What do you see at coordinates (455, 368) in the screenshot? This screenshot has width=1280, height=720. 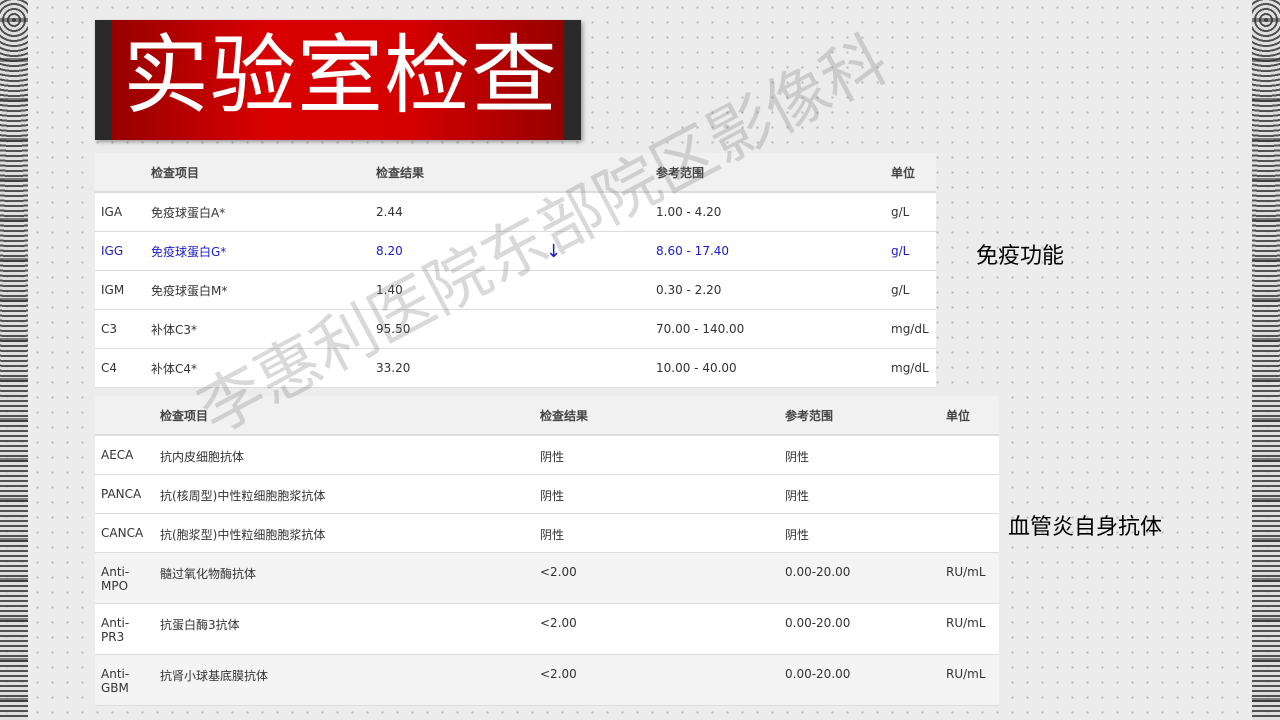 I see `cell-result: 33.20` at bounding box center [455, 368].